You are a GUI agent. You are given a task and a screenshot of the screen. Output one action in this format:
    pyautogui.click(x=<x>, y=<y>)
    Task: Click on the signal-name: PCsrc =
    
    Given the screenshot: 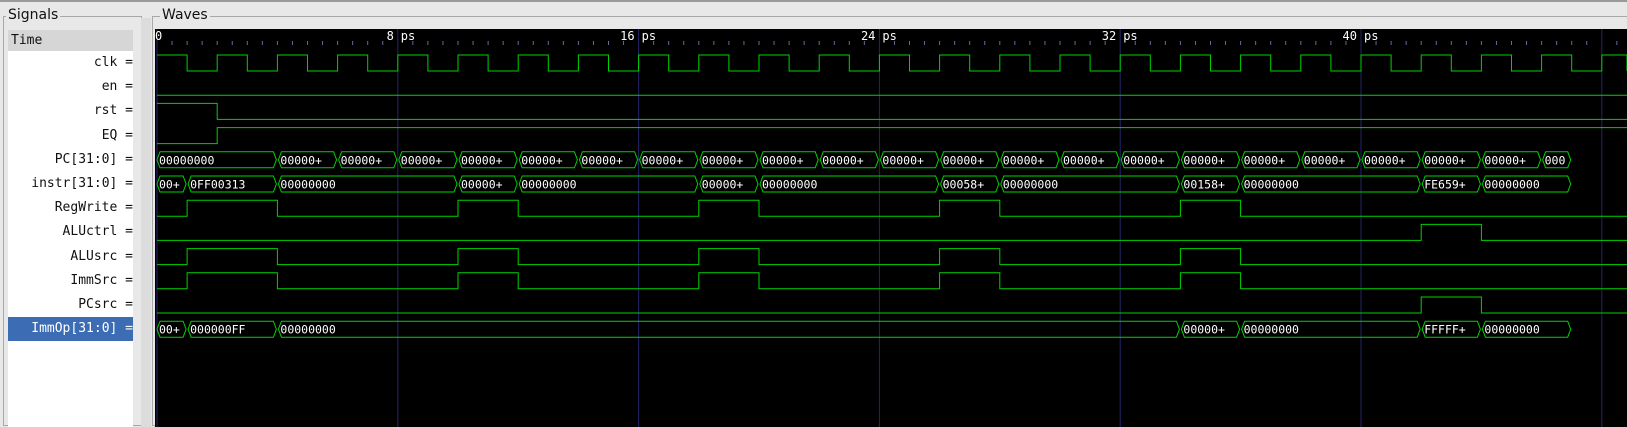 What is the action you would take?
    pyautogui.click(x=105, y=304)
    